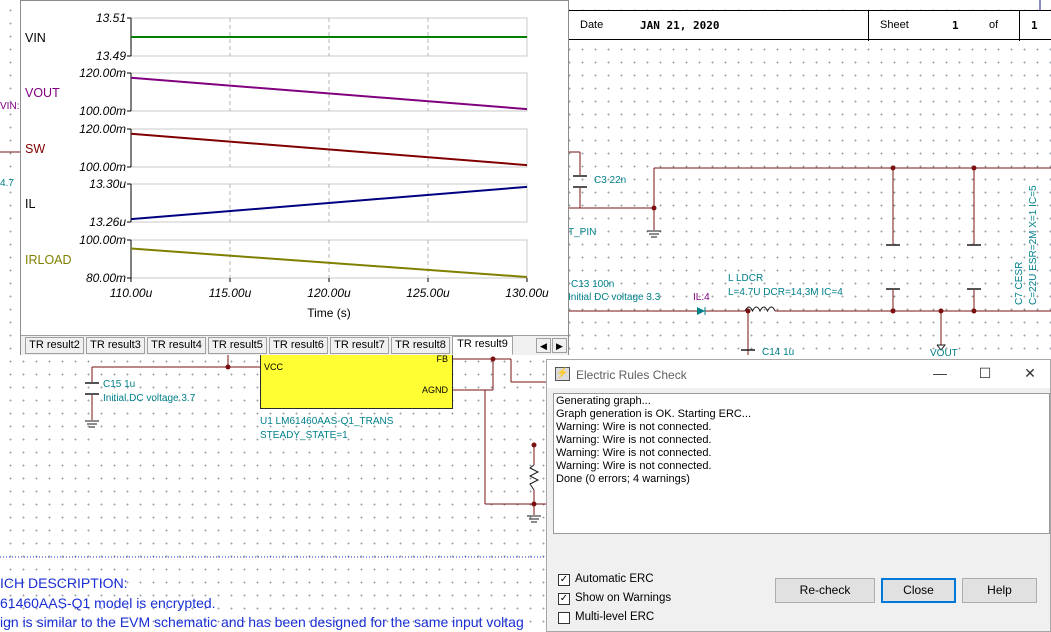 The width and height of the screenshot is (1051, 632). I want to click on multi-level-erc-checkbox, so click(564, 618).